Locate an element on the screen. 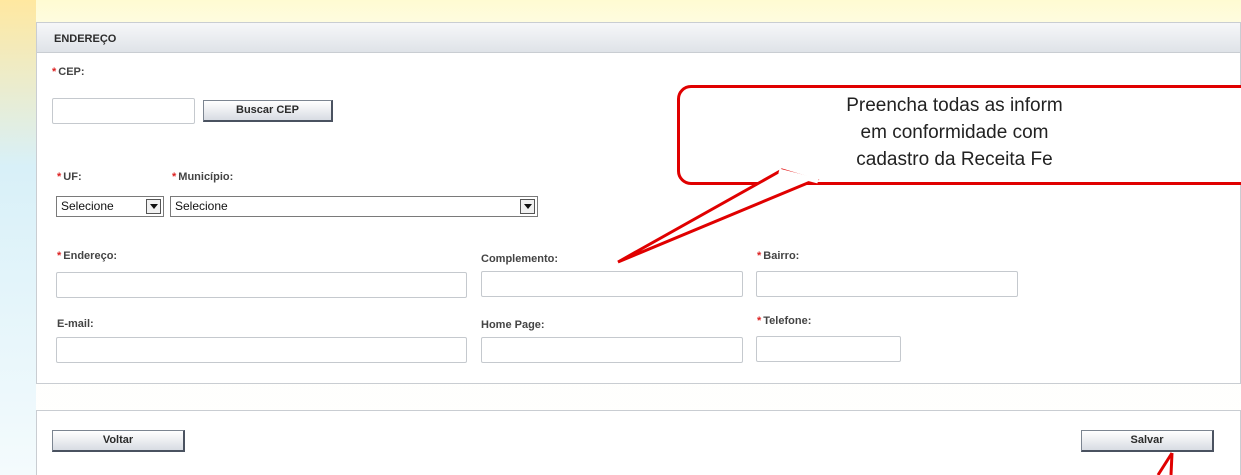  salvar-button: Salvar is located at coordinates (1147, 441).